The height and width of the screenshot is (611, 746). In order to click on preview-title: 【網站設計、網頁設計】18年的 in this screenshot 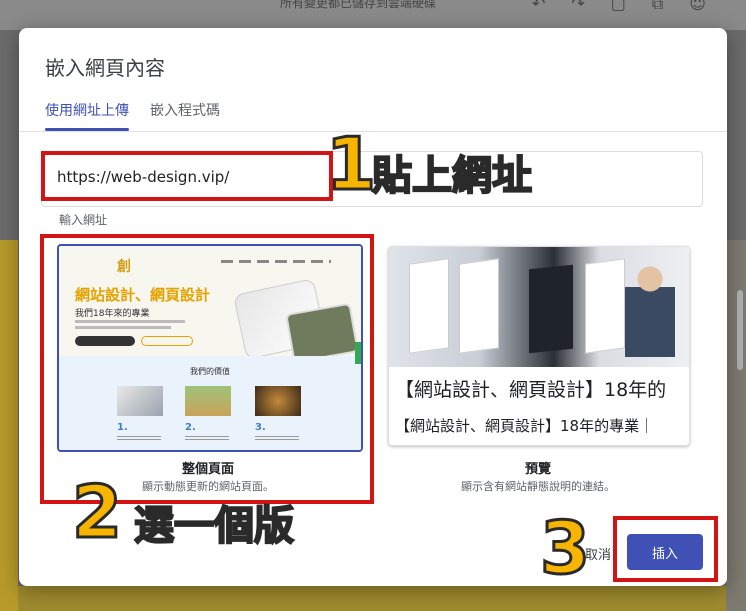, I will do `click(531, 390)`.